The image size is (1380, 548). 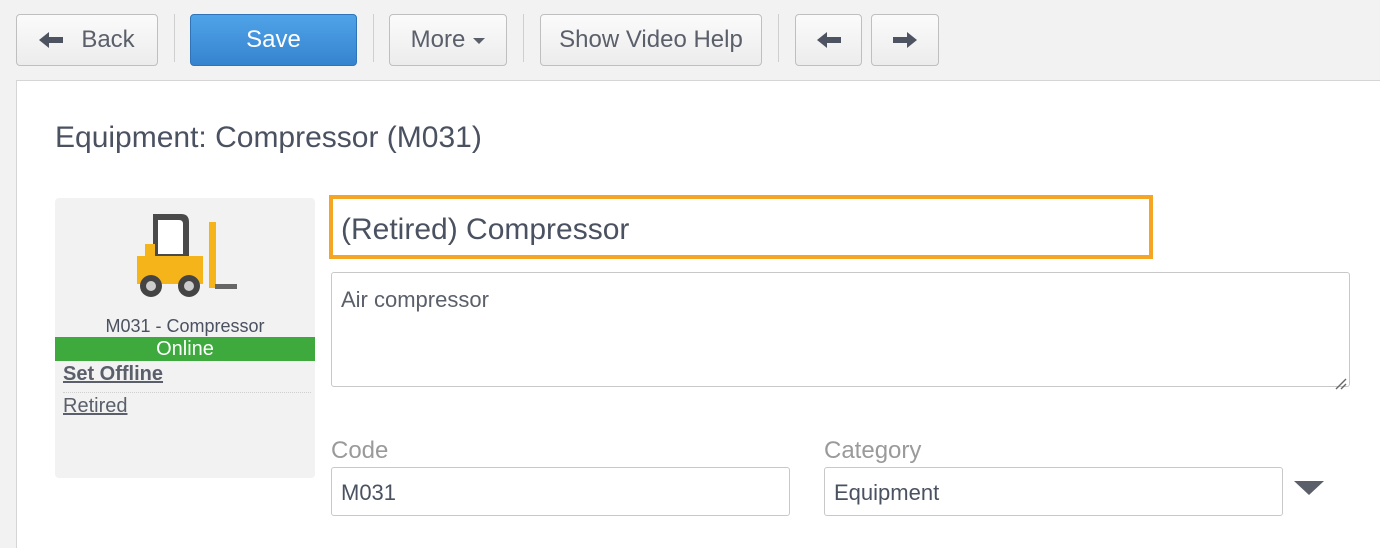 I want to click on code-label: Code, so click(x=360, y=450).